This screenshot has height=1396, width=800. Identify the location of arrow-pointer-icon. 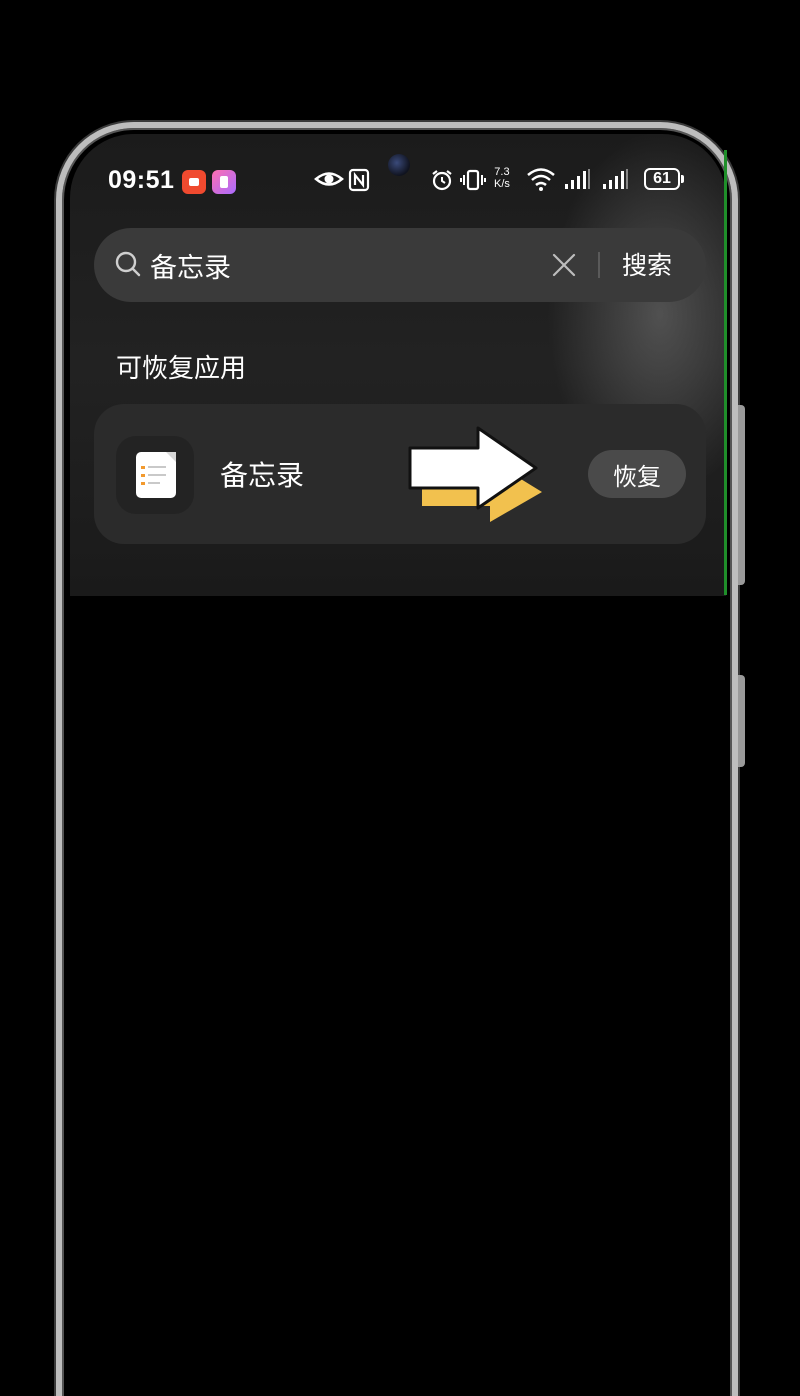
(475, 474).